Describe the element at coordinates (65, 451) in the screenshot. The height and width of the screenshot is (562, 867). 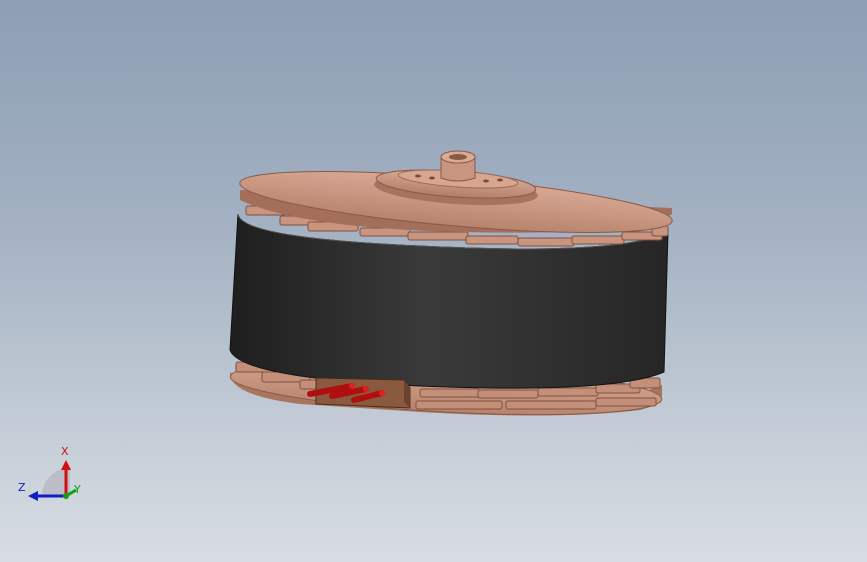
I see `x-axis-label: X` at that location.